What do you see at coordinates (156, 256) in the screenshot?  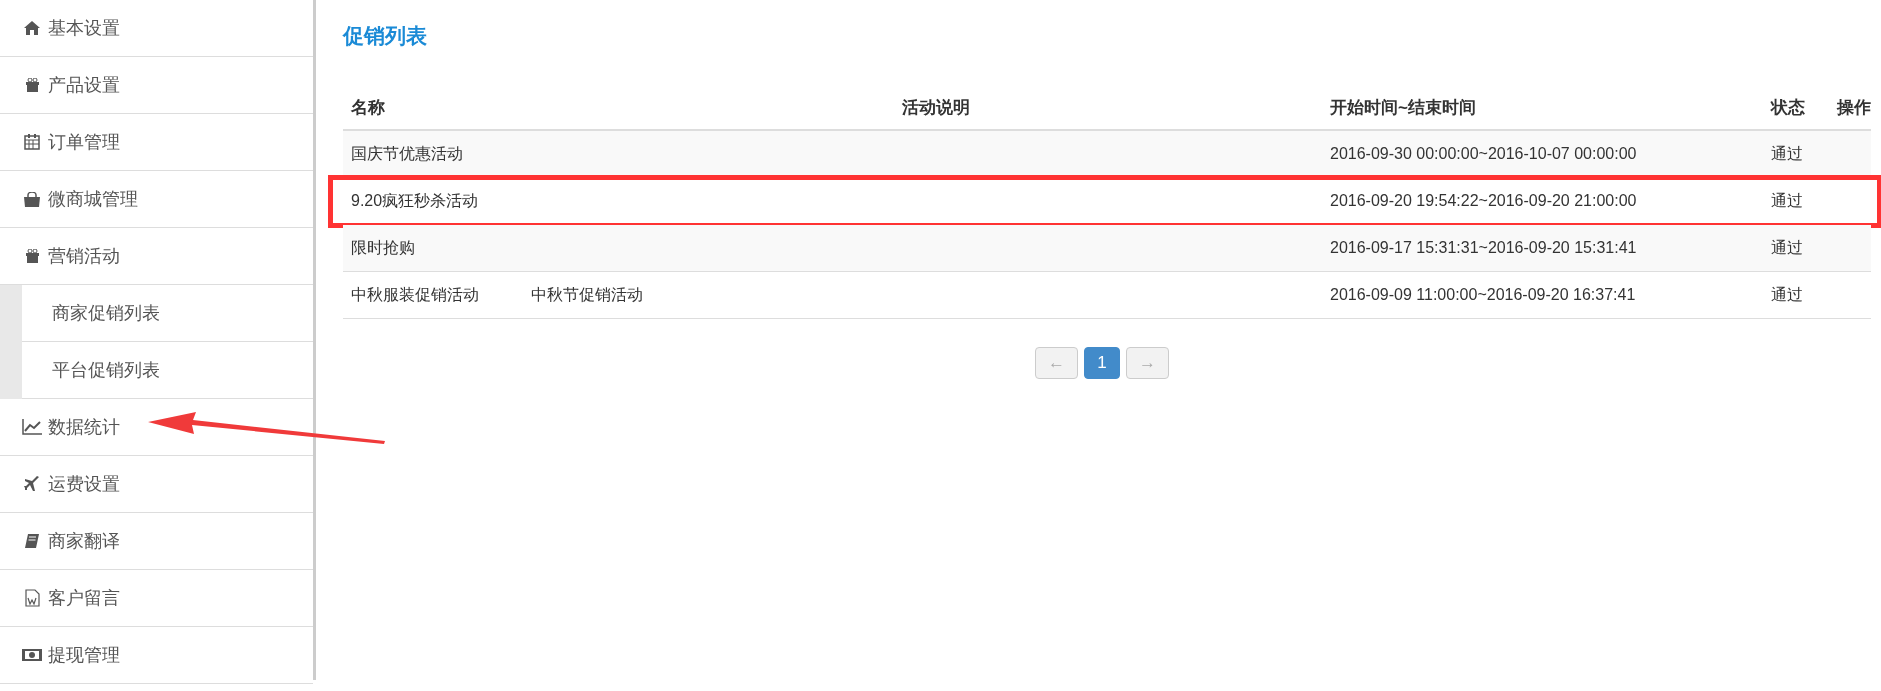 I see `sidebar-item: 营销活动` at bounding box center [156, 256].